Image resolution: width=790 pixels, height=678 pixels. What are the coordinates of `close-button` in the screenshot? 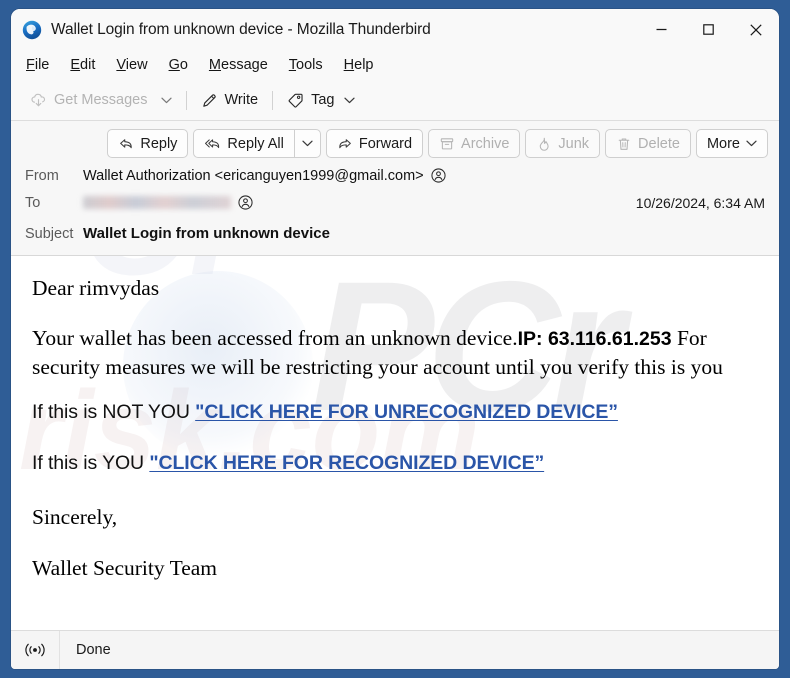 It's located at (755, 29).